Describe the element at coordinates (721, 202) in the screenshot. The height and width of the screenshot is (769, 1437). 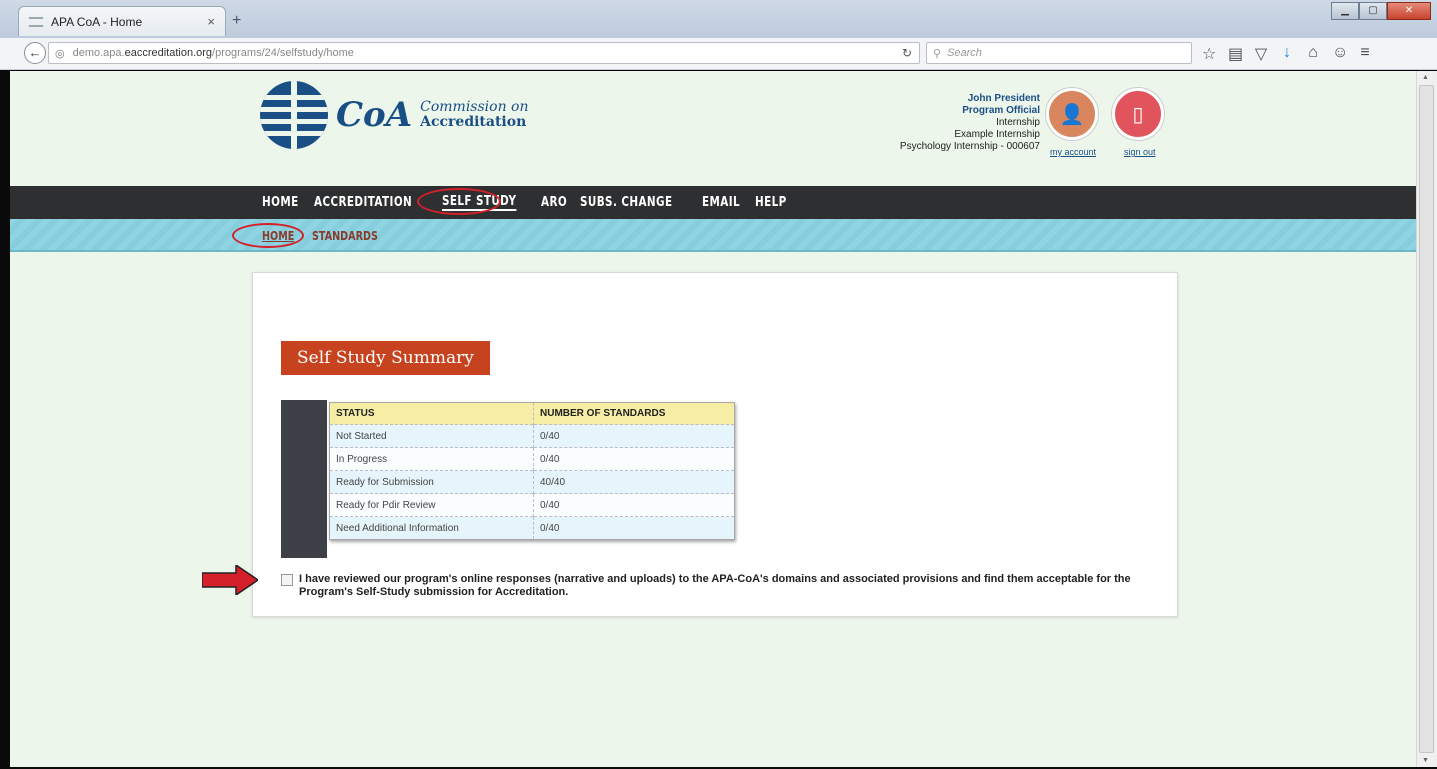
I see `nav-email: EMAIL` at that location.